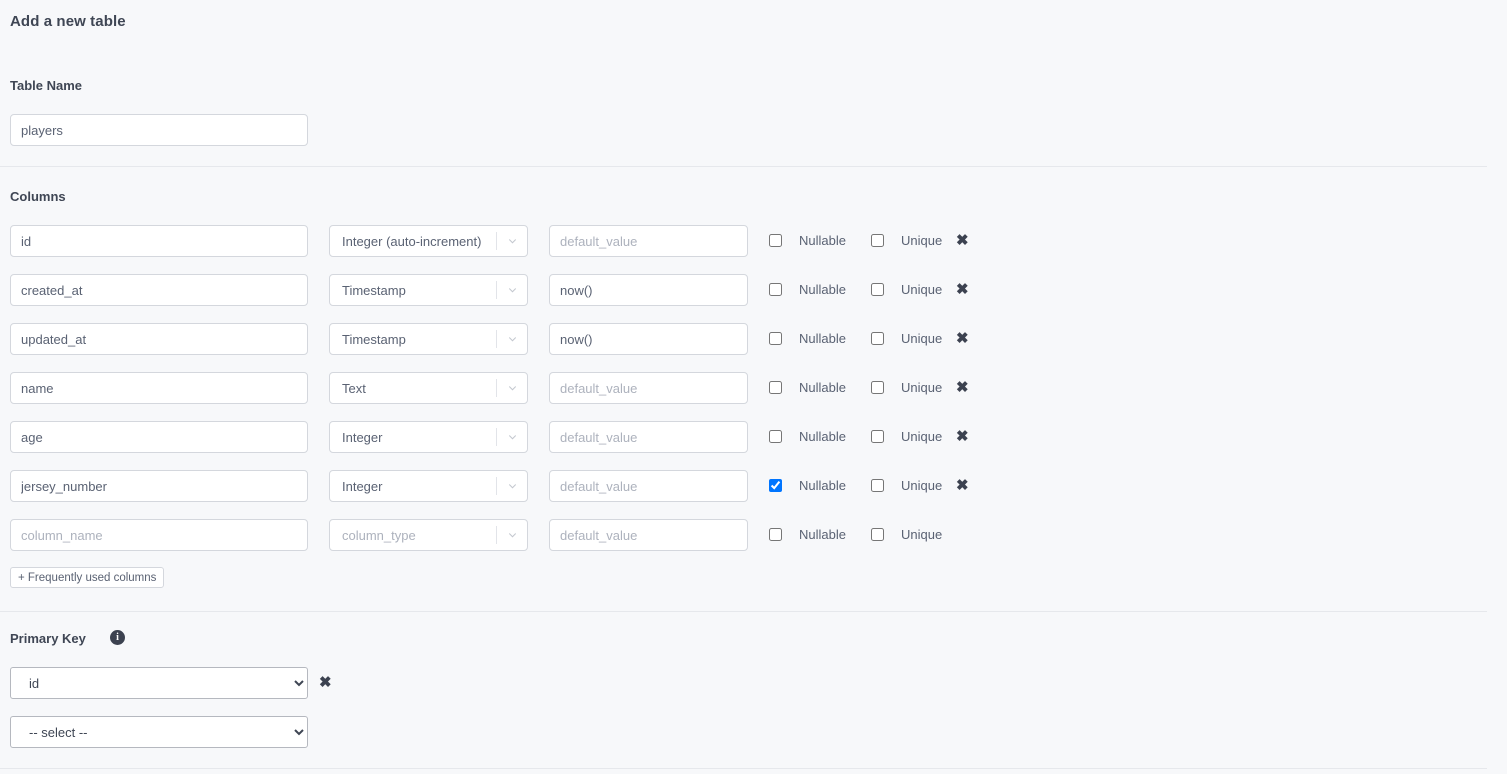 The height and width of the screenshot is (774, 1507). What do you see at coordinates (412, 241) in the screenshot?
I see `column-type-value: Integer (auto-increment)` at bounding box center [412, 241].